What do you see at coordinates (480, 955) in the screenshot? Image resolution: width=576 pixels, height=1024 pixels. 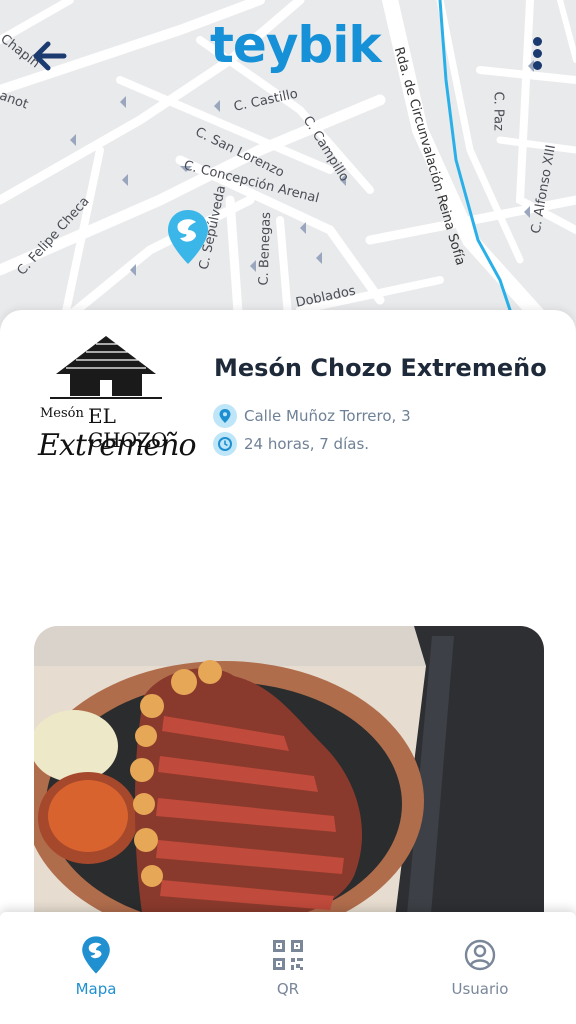 I see `user-icon` at bounding box center [480, 955].